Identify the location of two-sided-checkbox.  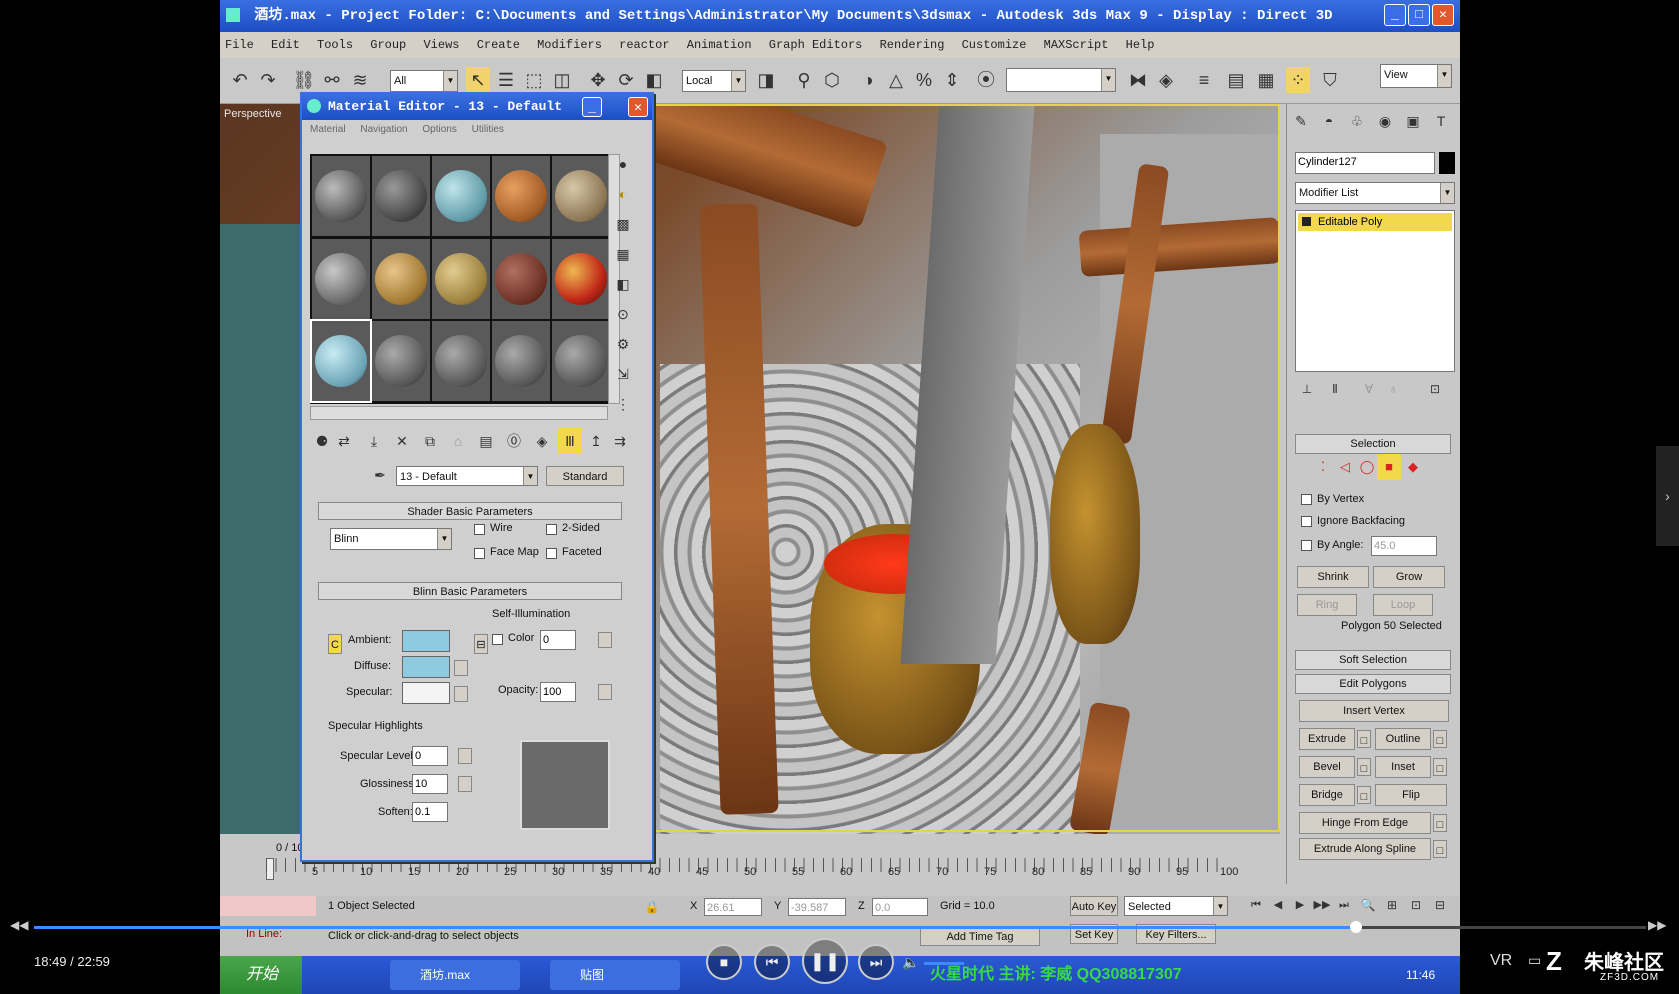
(551, 529).